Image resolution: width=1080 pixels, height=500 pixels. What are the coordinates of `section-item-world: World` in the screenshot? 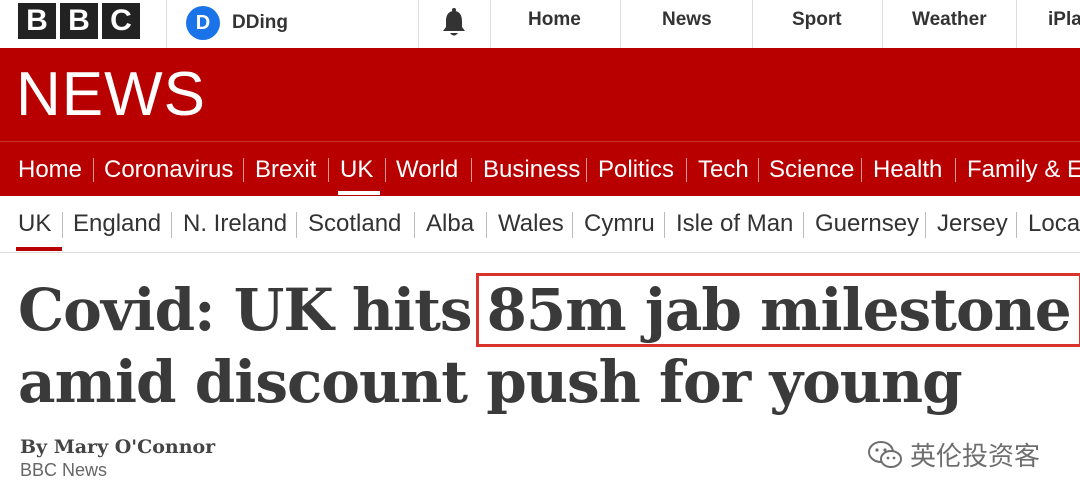 It's located at (427, 169).